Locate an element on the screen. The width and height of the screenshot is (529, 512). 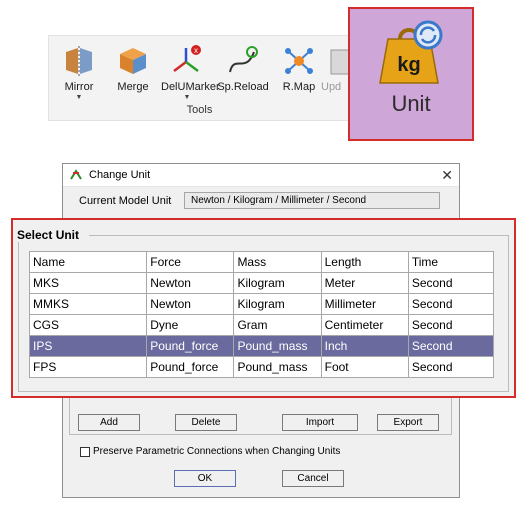
network-map-icon is located at coordinates (299, 61).